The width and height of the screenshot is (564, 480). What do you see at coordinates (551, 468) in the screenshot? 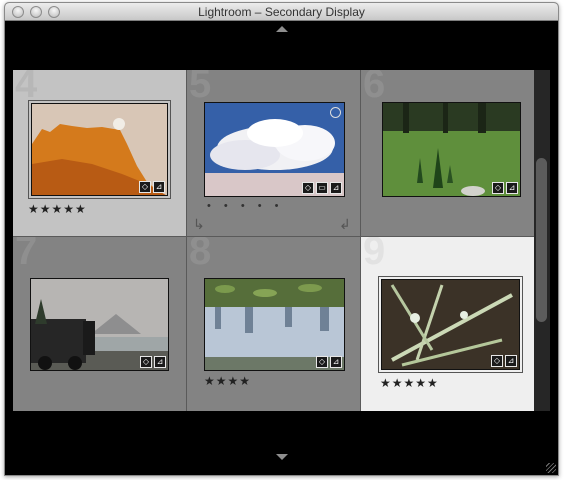
I see `resize-handle-icon` at bounding box center [551, 468].